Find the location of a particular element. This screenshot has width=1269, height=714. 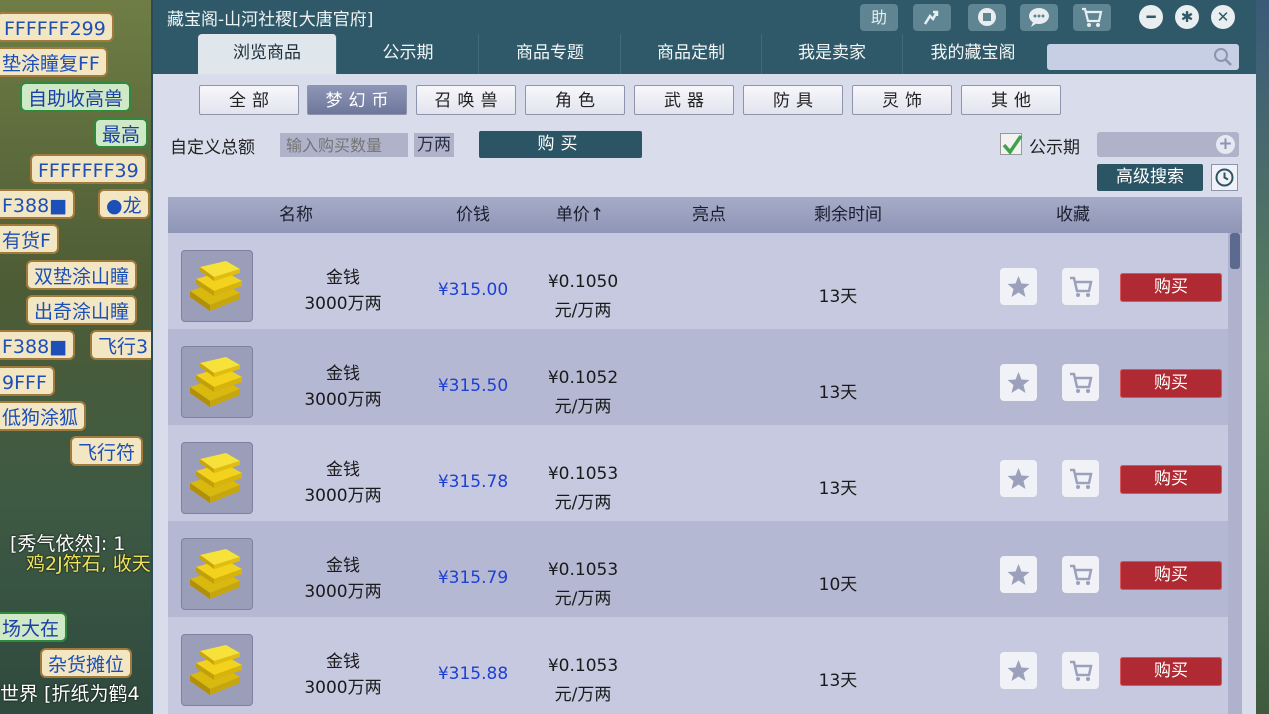

table-row: 金钱 3000万两 ¥315.78 ¥0.1053 元/万两 13天 购买 is located at coordinates (698, 473).